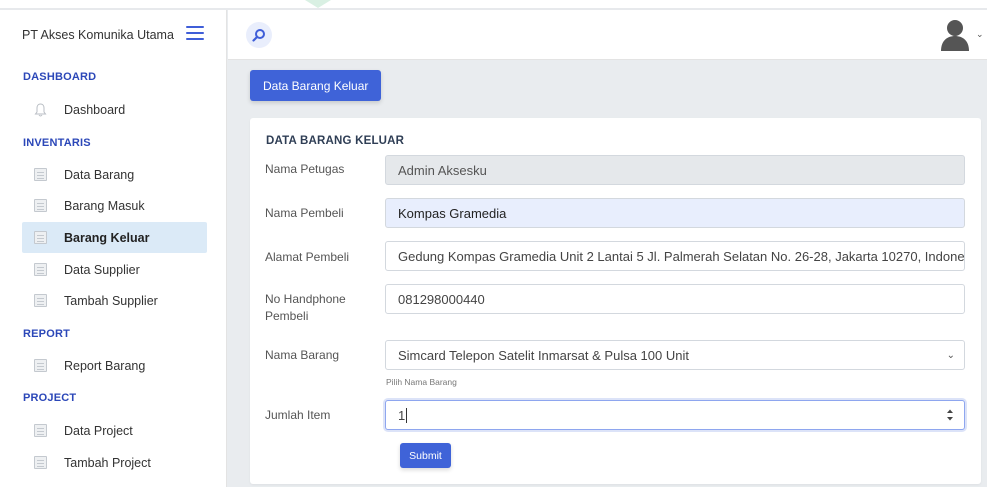  I want to click on sidebar-item-dashboard: Dashboard, so click(114, 109).